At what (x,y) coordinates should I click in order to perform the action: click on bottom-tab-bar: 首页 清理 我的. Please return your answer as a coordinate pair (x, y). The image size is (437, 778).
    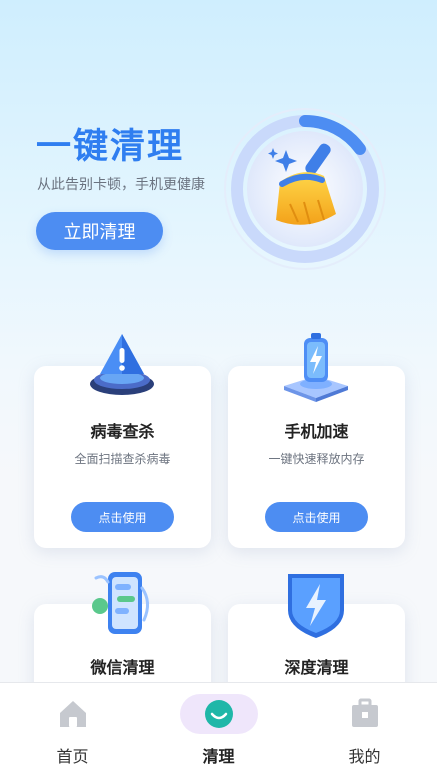
    Looking at the image, I should click on (218, 730).